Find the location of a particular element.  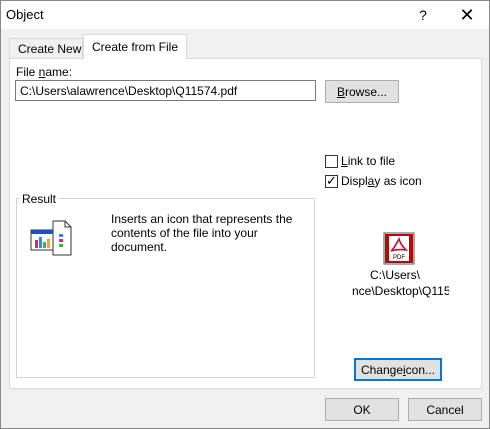

file-name-input is located at coordinates (165, 90).